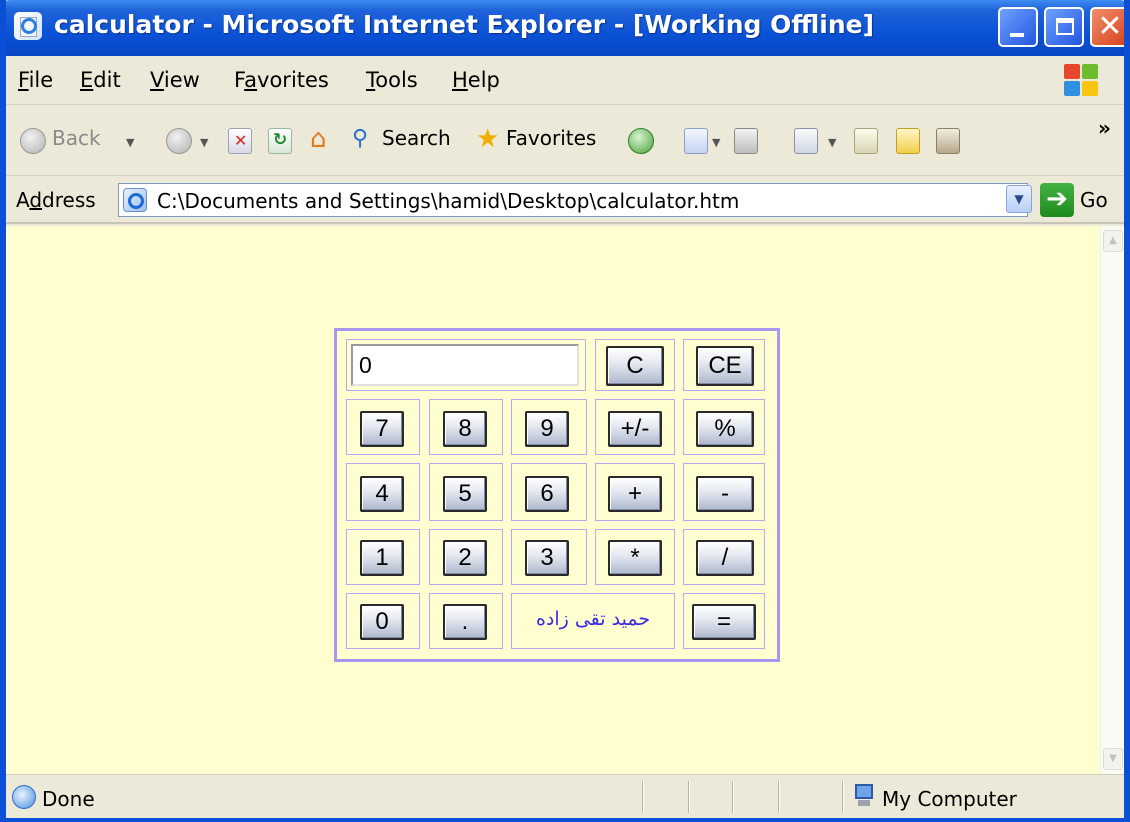 Image resolution: width=1130 pixels, height=822 pixels. I want to click on go-arrow-icon: ➔, so click(1057, 200).